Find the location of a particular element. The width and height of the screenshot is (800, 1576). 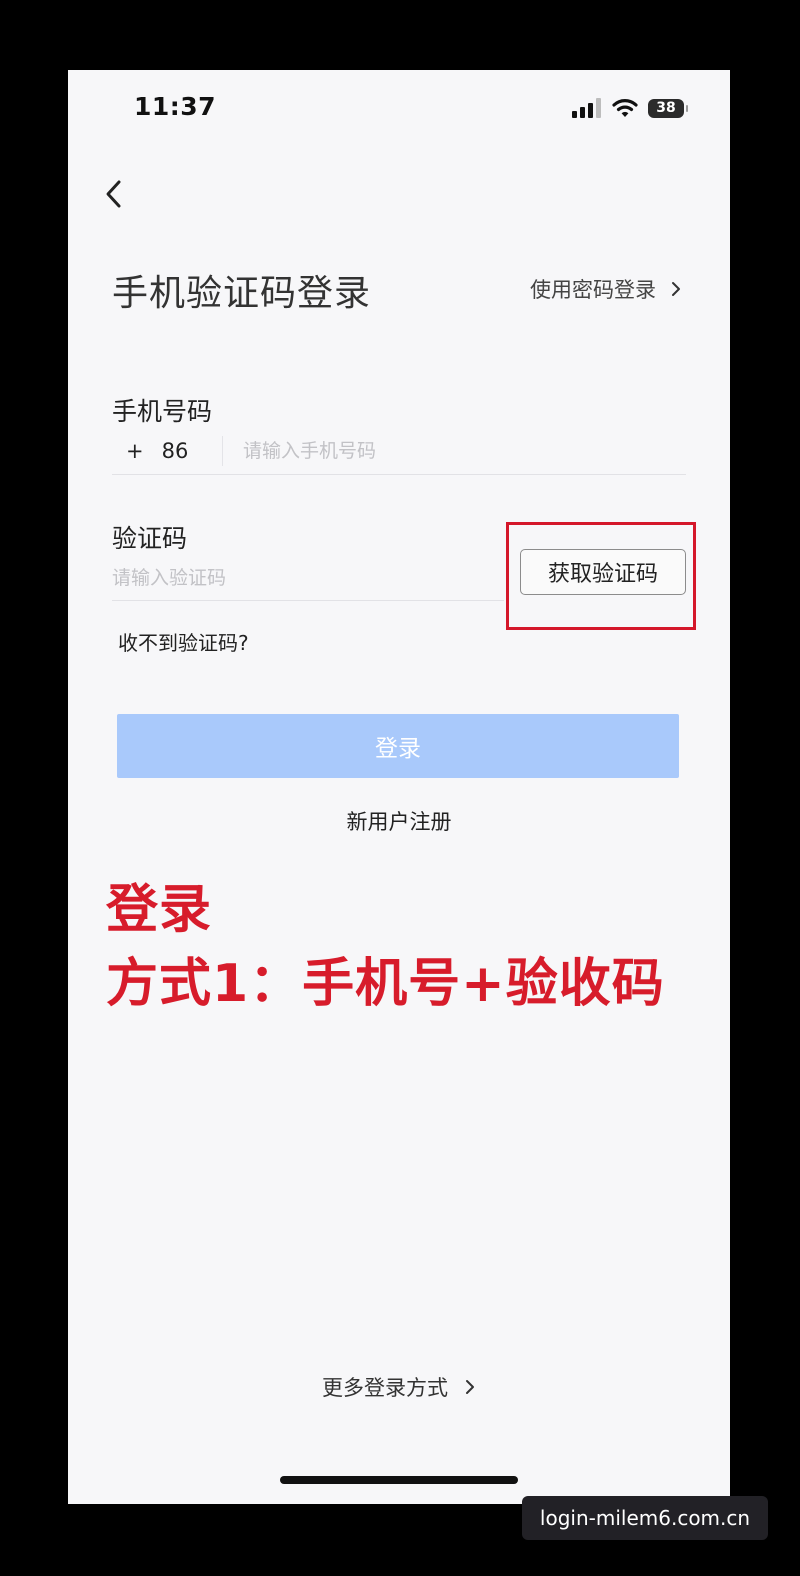

password-login-link: 使用密码登录 is located at coordinates (606, 289).